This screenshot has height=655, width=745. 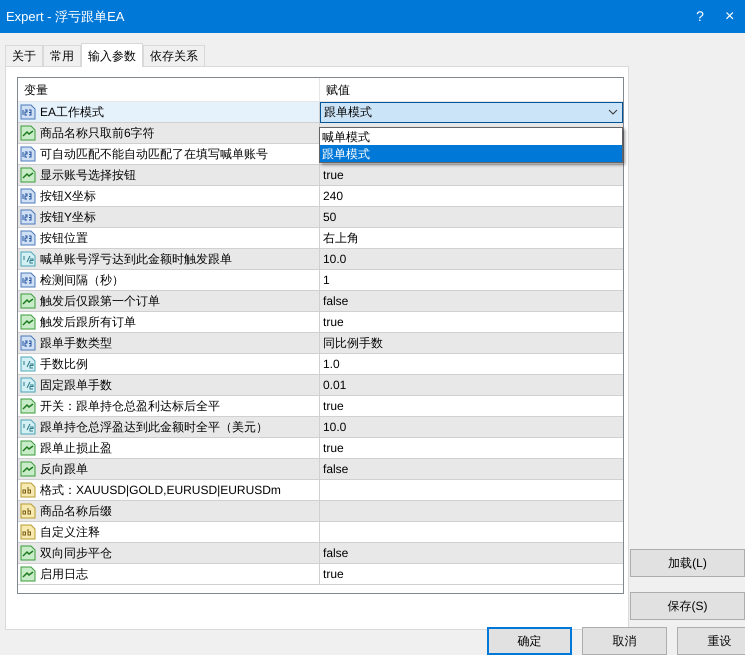 I want to click on tab: 输入参数, so click(x=112, y=55).